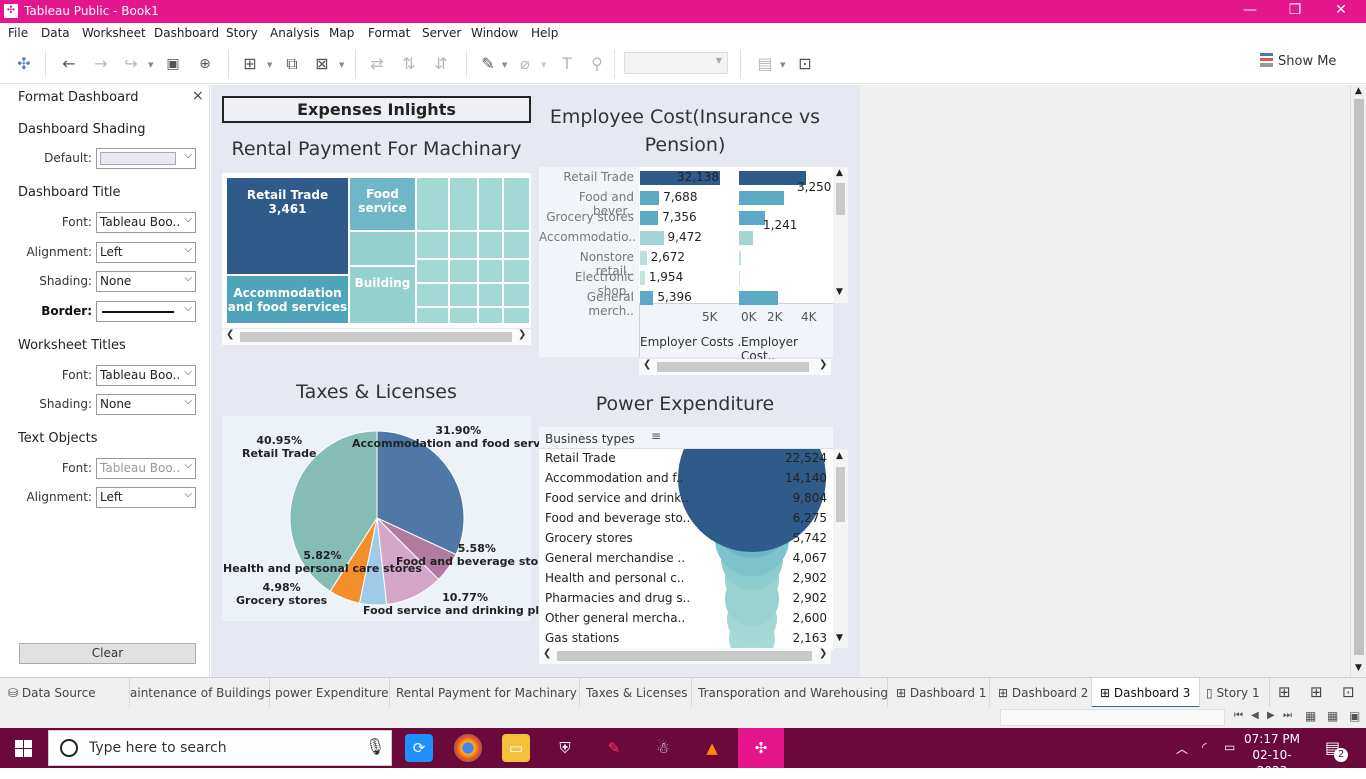 The height and width of the screenshot is (779, 1366). I want to click on windows-start-icon, so click(23, 748).